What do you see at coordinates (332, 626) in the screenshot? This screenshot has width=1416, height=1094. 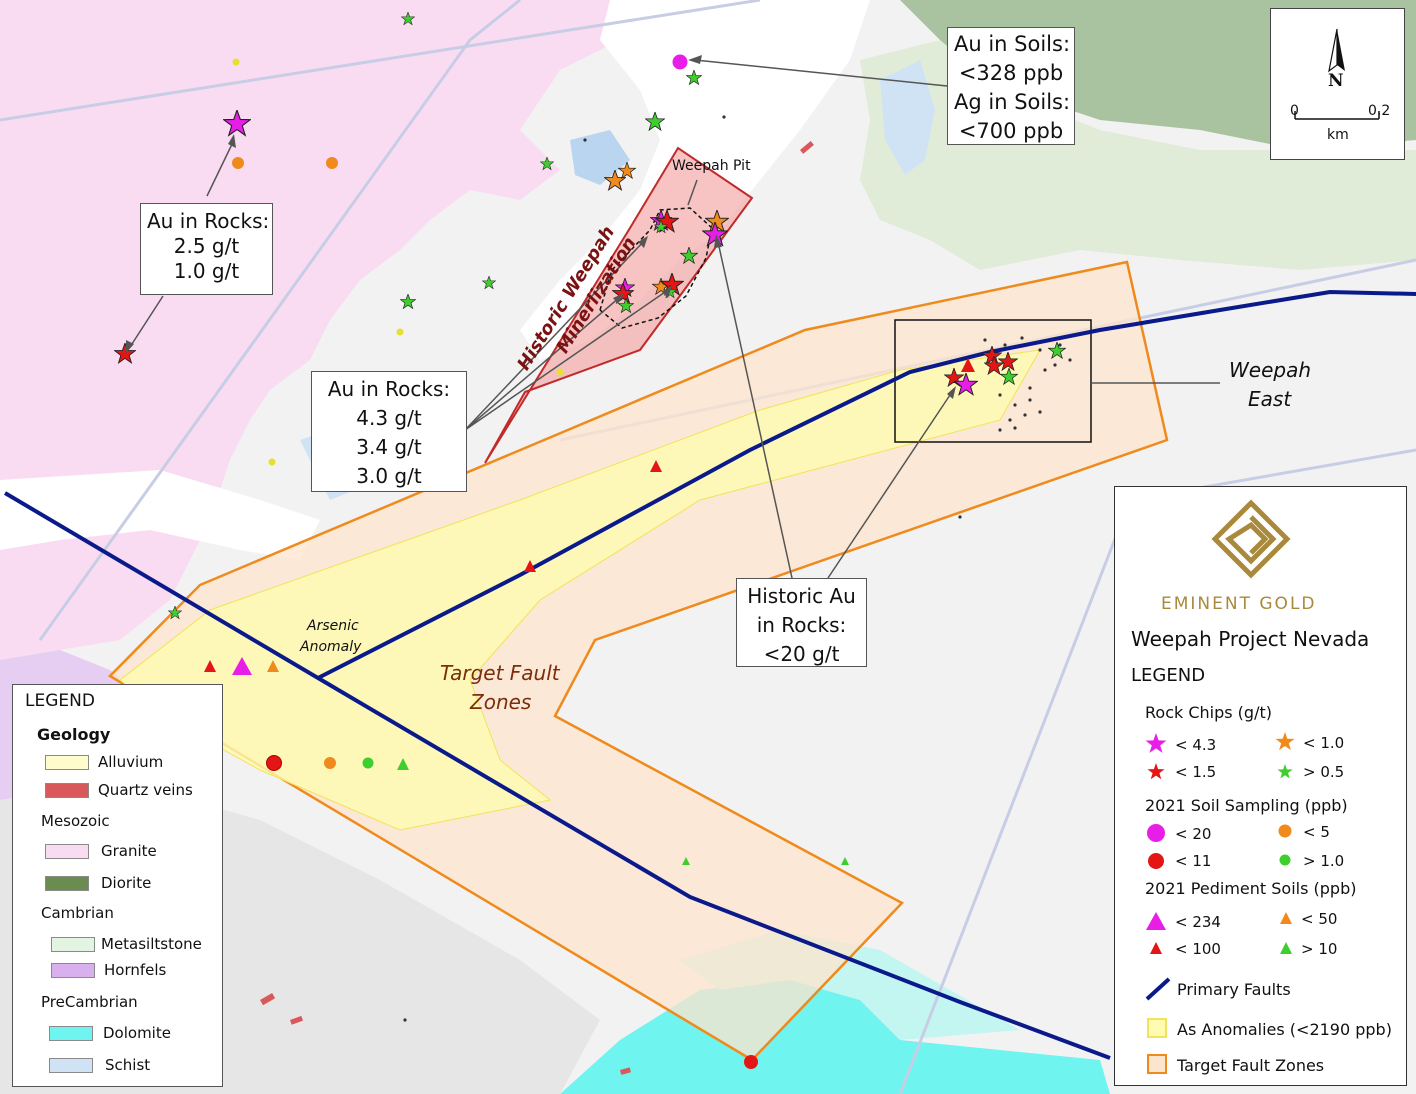 I see `arsenic-label-1: Arsenic` at bounding box center [332, 626].